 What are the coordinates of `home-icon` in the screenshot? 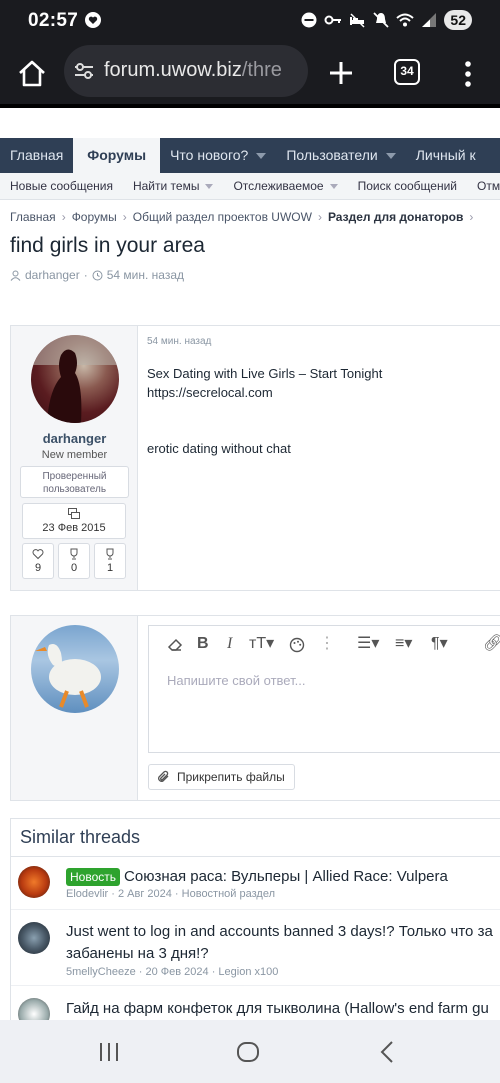 It's located at (32, 74).